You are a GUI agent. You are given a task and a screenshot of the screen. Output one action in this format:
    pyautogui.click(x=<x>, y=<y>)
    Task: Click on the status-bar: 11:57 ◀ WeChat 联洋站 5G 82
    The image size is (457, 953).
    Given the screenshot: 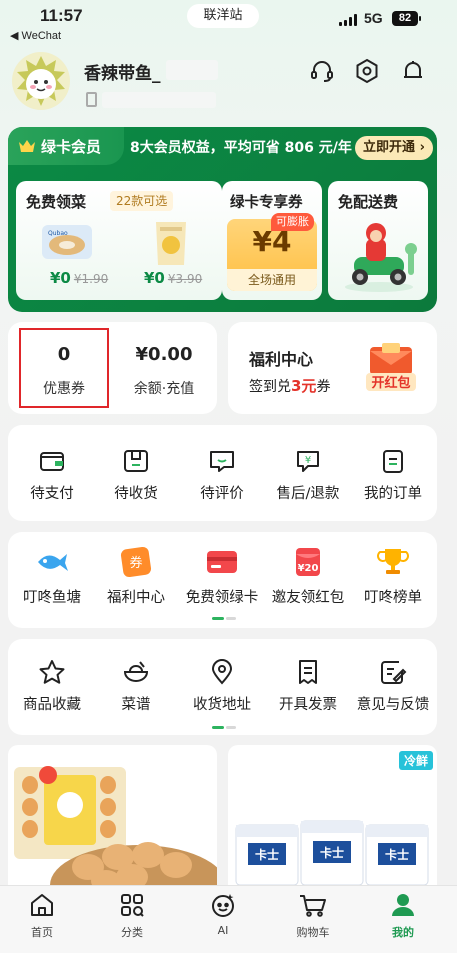 What is the action you would take?
    pyautogui.click(x=228, y=22)
    